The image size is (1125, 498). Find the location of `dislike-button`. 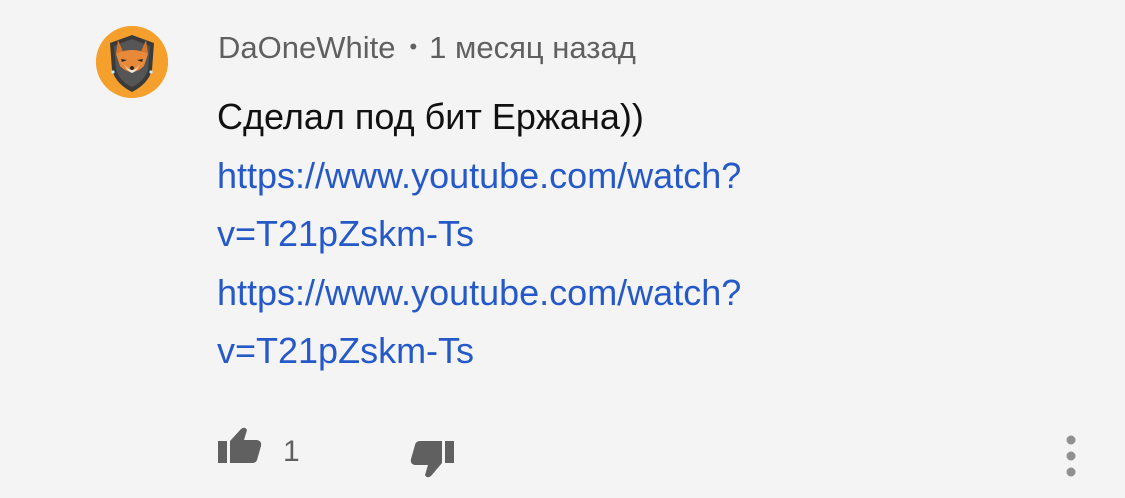

dislike-button is located at coordinates (432, 460).